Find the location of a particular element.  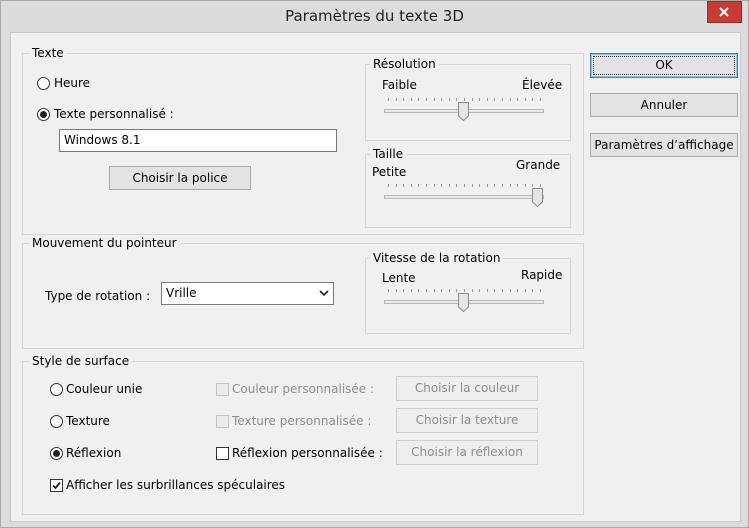

choose-font-button: Choisir la police is located at coordinates (180, 178).